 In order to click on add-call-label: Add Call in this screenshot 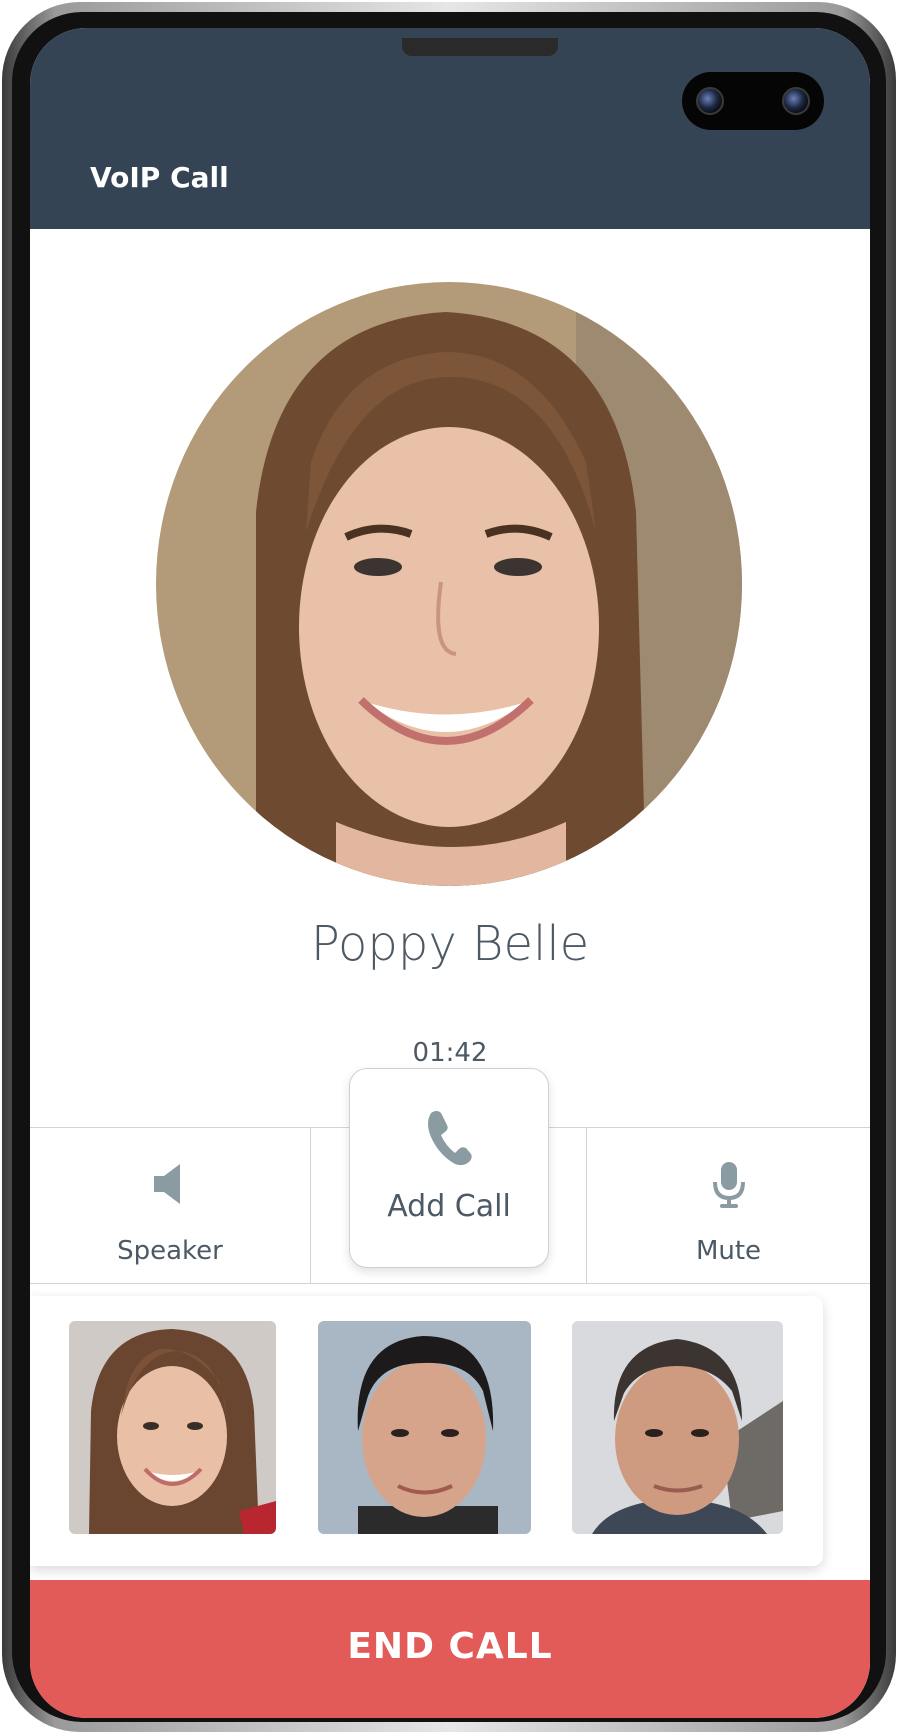, I will do `click(449, 1206)`.